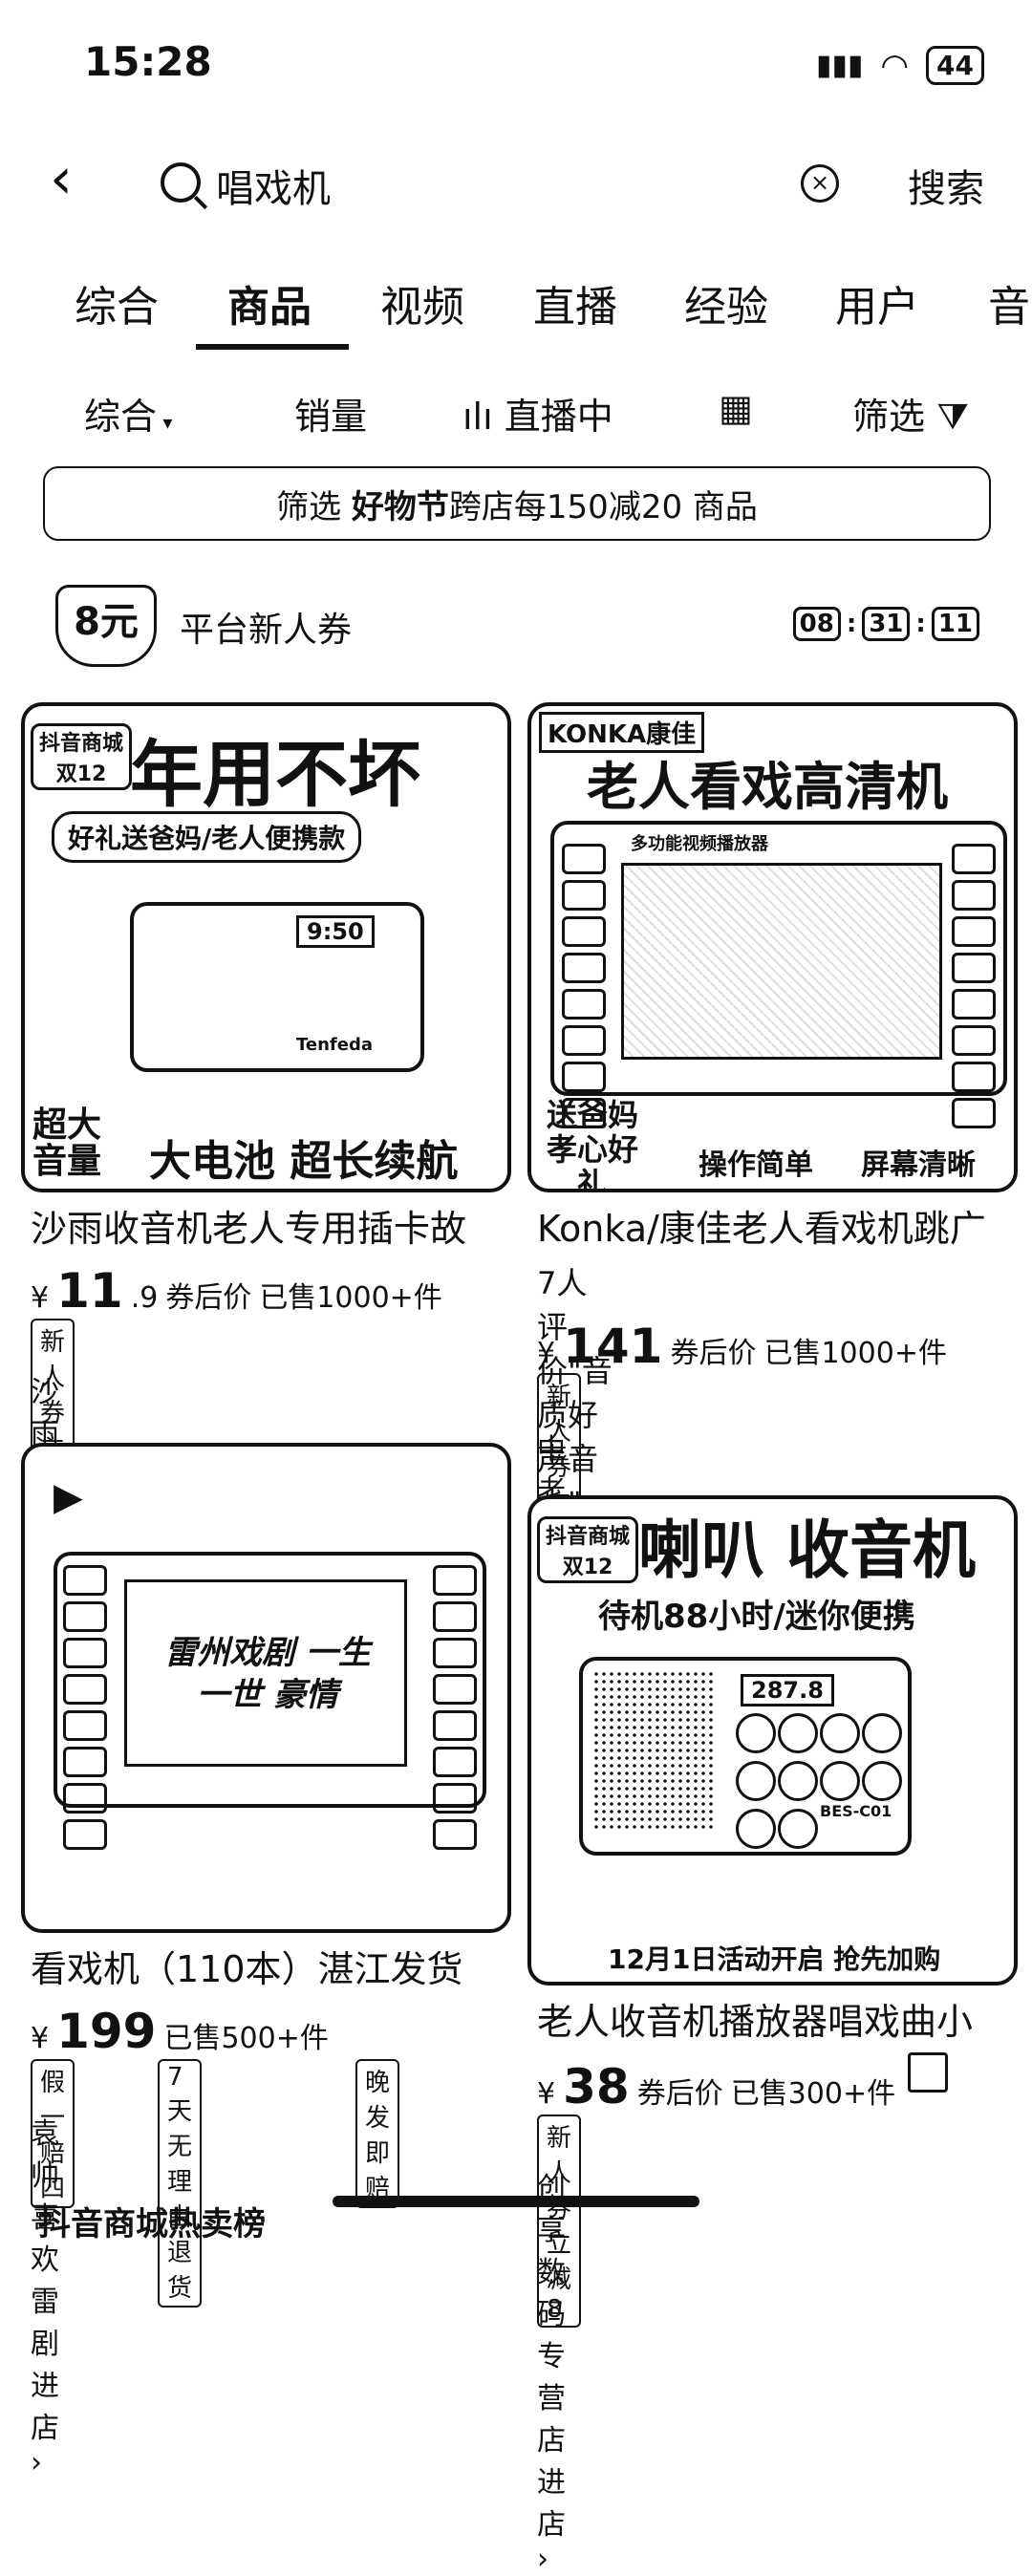 Image resolution: width=1032 pixels, height=2576 pixels. I want to click on image-subtitle: 好礼送爸妈/老人便携款, so click(207, 837).